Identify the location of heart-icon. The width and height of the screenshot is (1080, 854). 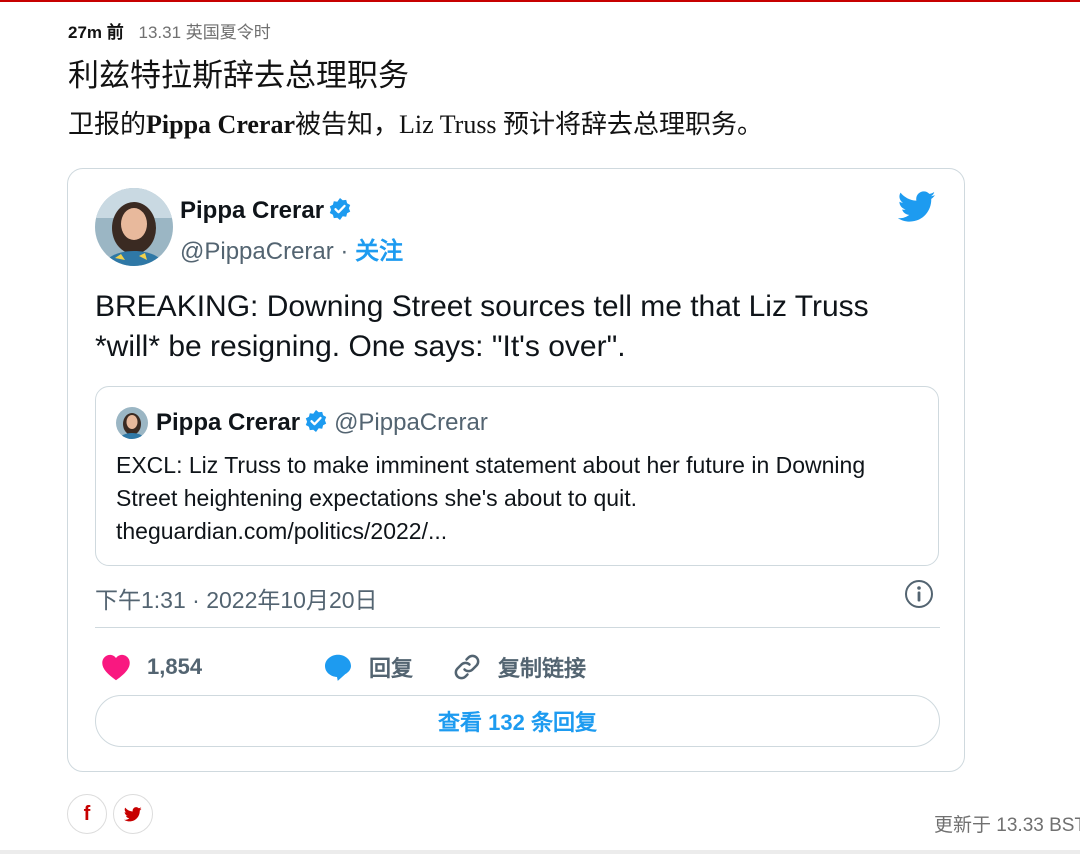
(116, 667).